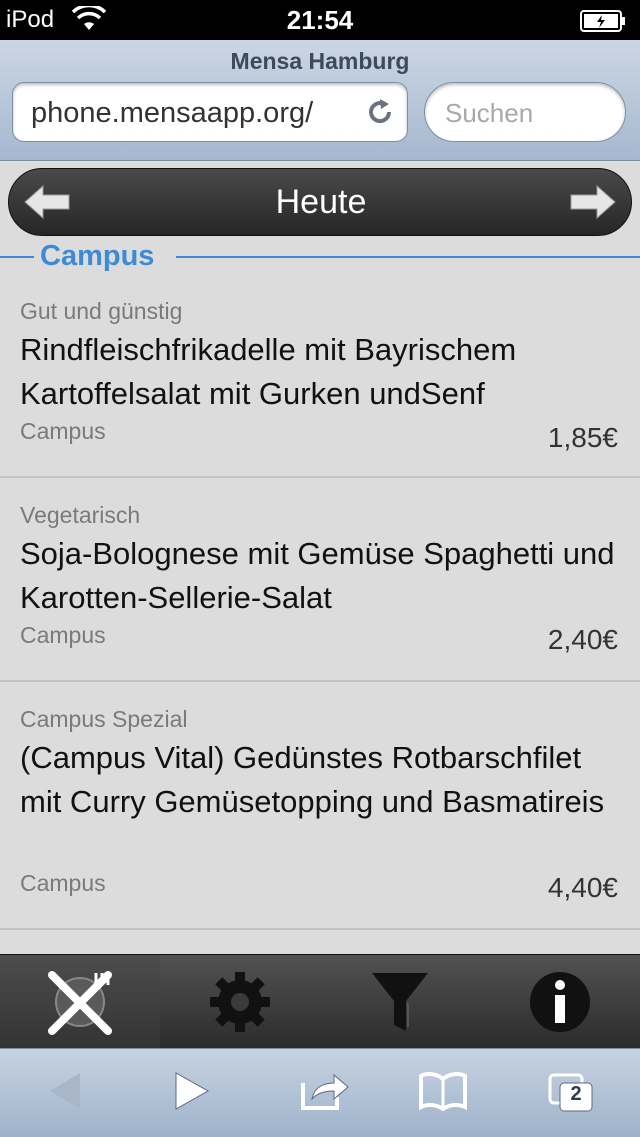  I want to click on search-placeholder: Suchen, so click(489, 113).